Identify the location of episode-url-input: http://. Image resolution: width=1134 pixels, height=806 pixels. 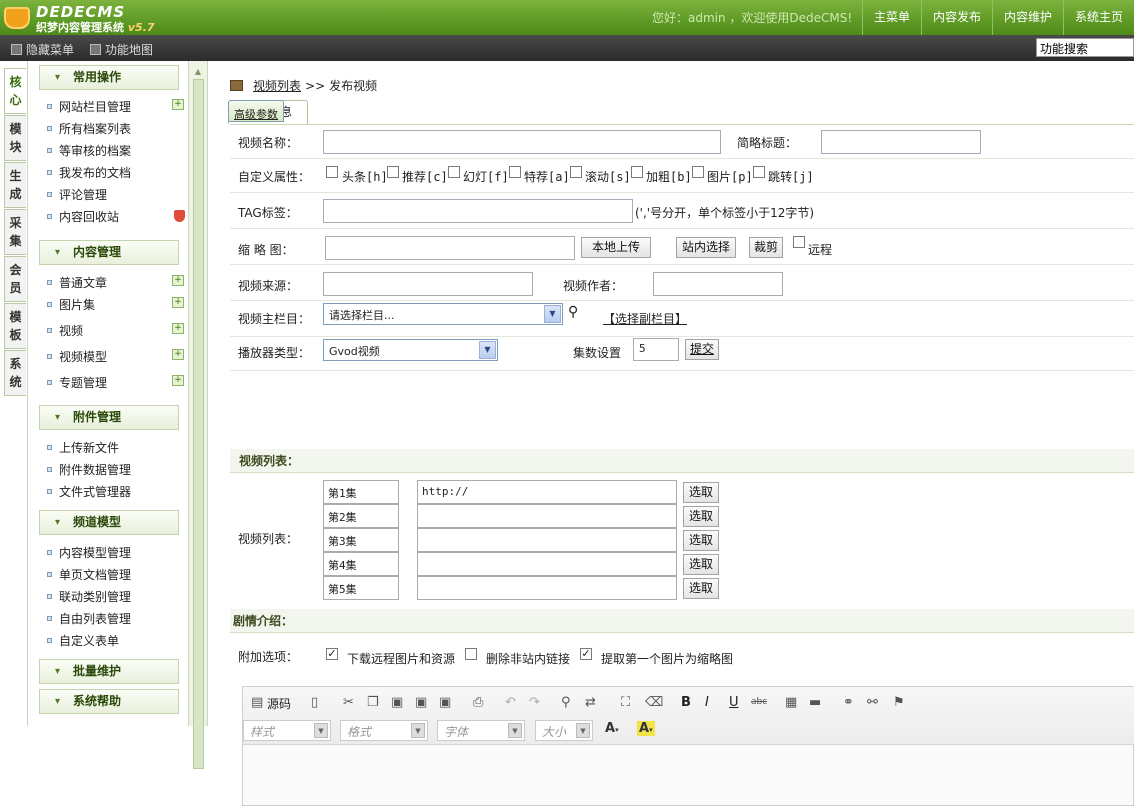
(547, 492).